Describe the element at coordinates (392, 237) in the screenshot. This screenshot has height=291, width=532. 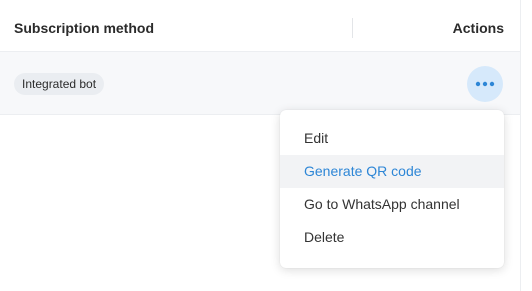
I see `menu-item-delete: Delete` at that location.